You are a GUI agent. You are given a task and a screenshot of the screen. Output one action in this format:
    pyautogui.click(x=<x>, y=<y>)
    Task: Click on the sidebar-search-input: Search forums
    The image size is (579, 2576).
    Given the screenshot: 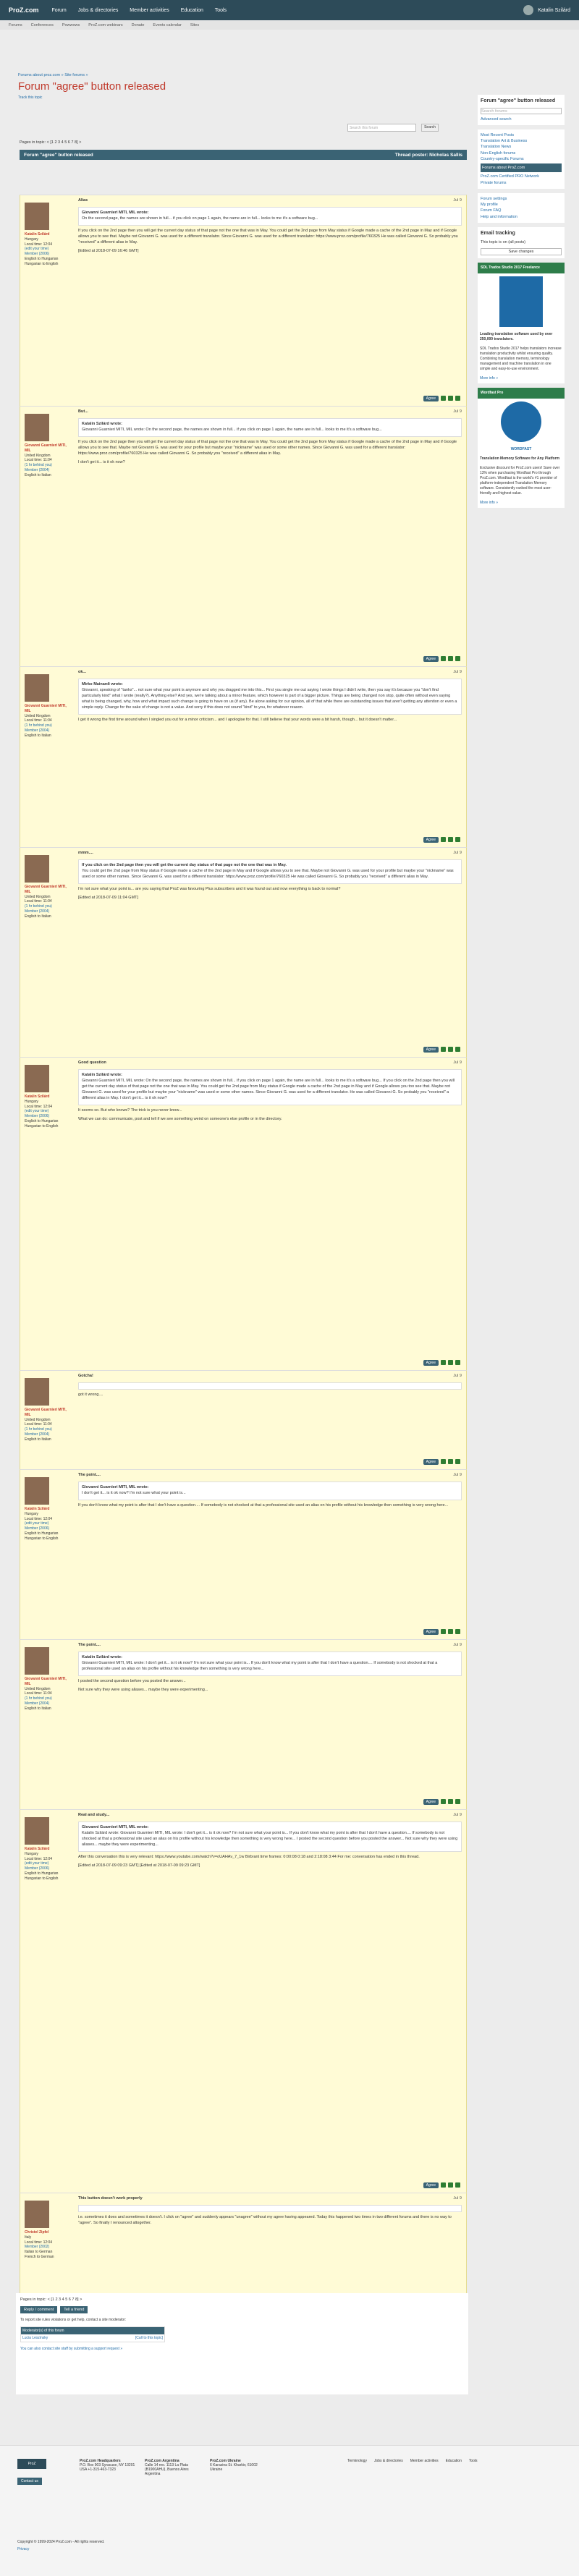 What is the action you would take?
    pyautogui.click(x=521, y=110)
    